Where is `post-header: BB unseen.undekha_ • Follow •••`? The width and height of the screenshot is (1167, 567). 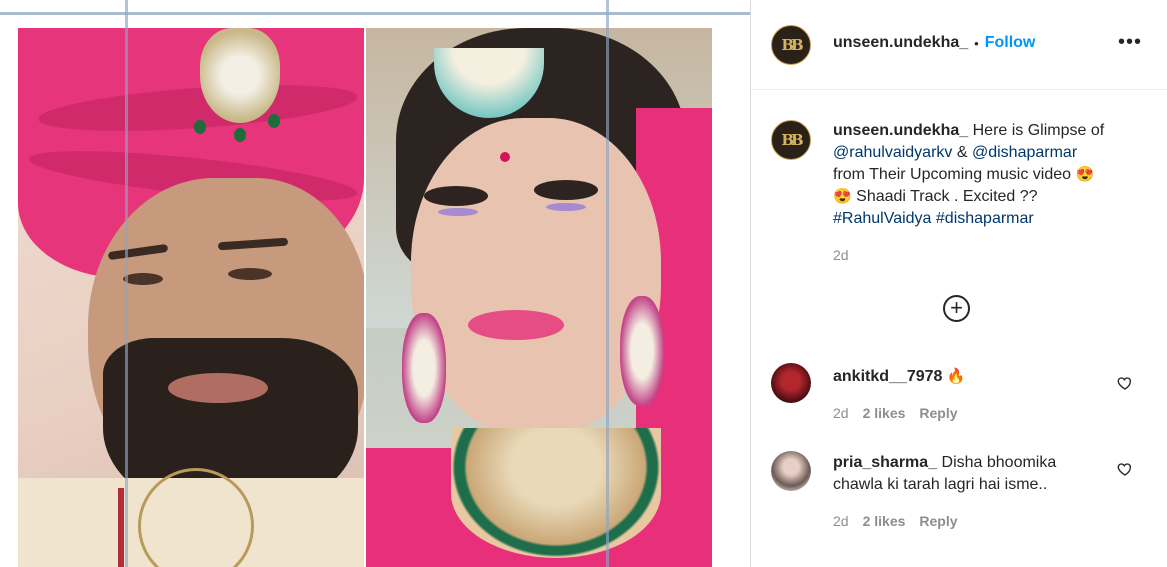 post-header: BB unseen.undekha_ • Follow ••• is located at coordinates (959, 45).